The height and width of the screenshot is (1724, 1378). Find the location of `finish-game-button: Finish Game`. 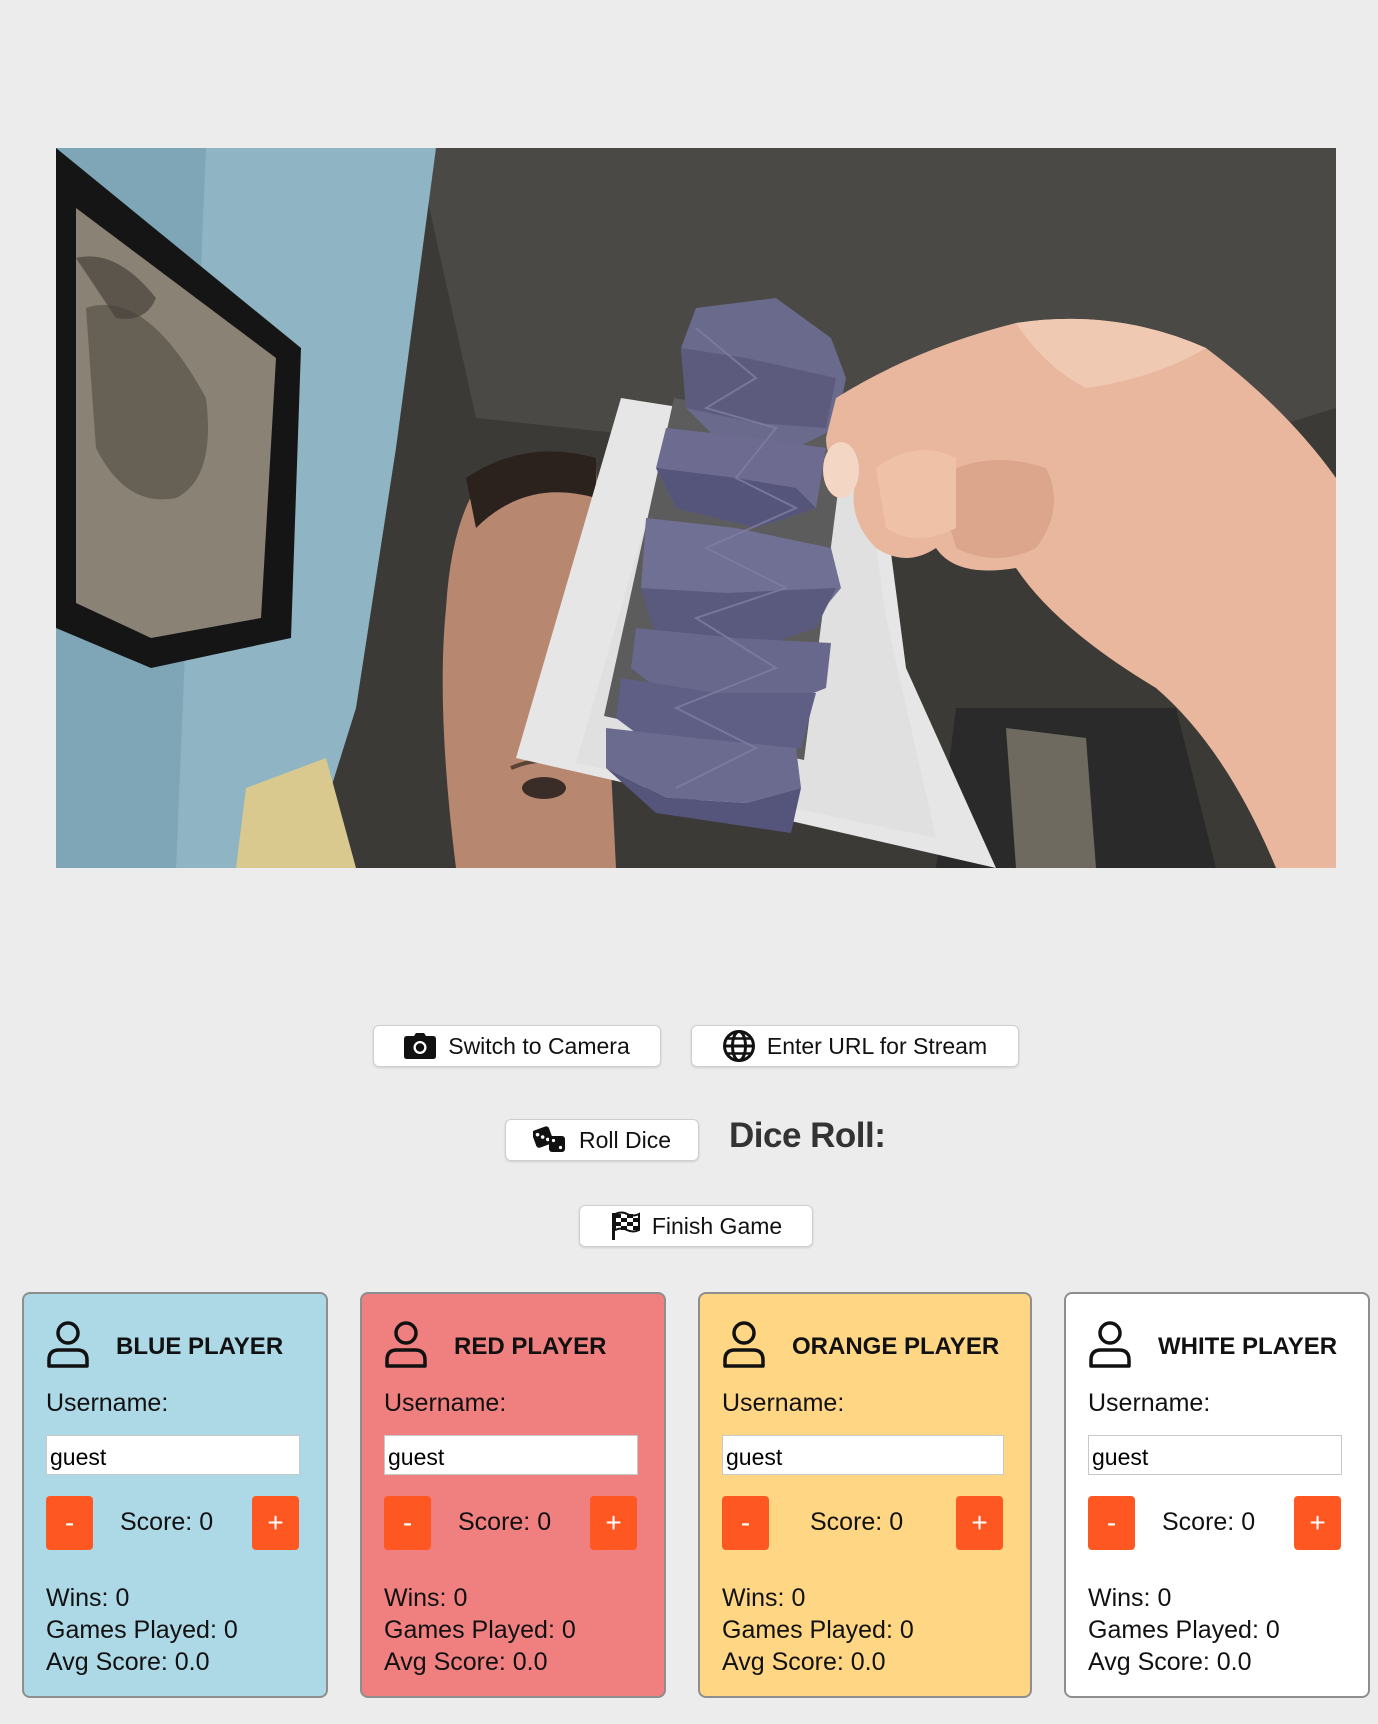

finish-game-button: Finish Game is located at coordinates (696, 1226).